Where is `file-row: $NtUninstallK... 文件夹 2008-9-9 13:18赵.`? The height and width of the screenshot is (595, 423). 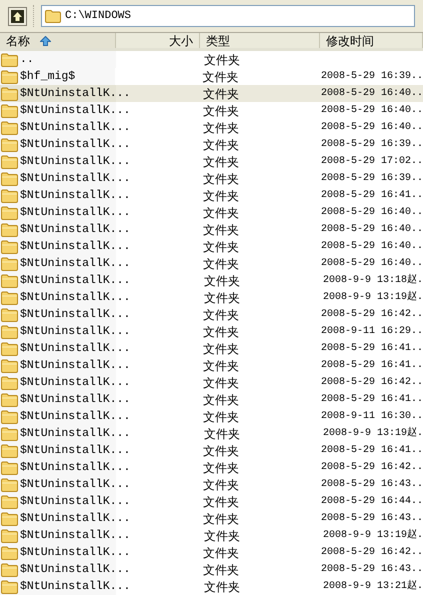
file-row: $NtUninstallK... 文件夹 2008-9-9 13:18赵. is located at coordinates (211, 280).